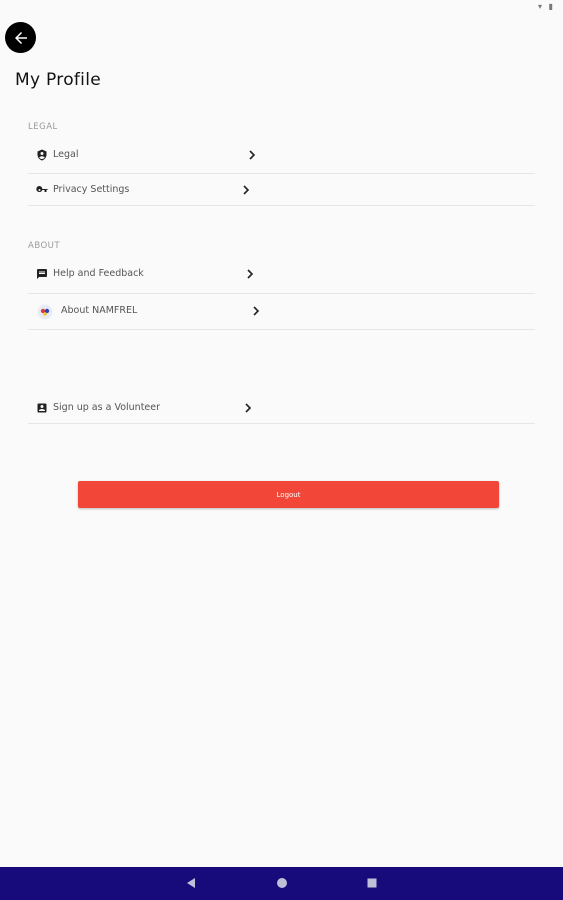 Image resolution: width=563 pixels, height=900 pixels. Describe the element at coordinates (42, 190) in the screenshot. I see `key-icon` at that location.